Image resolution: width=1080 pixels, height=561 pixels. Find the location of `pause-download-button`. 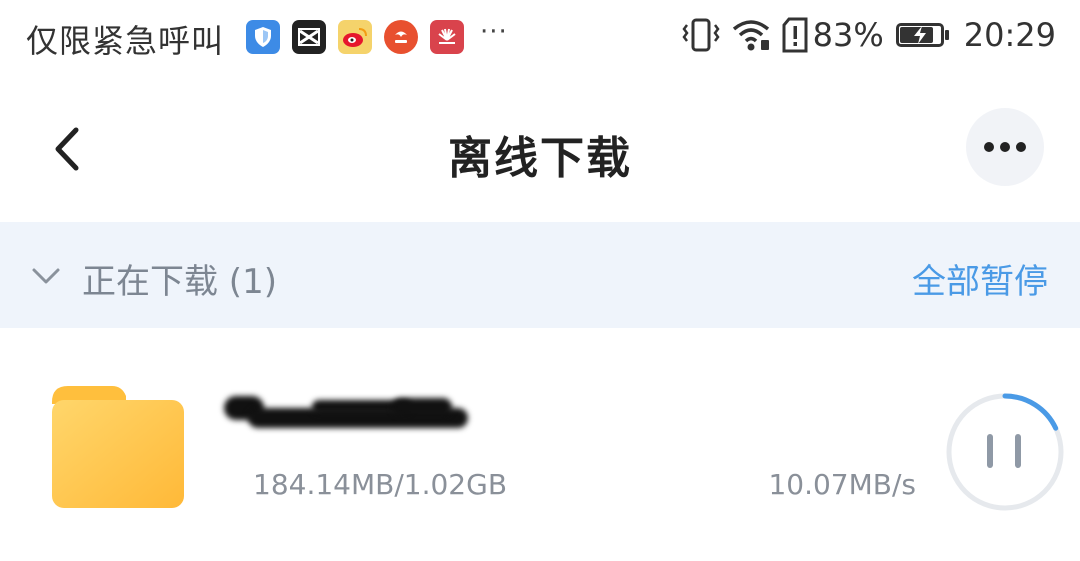

pause-download-button is located at coordinates (1005, 452).